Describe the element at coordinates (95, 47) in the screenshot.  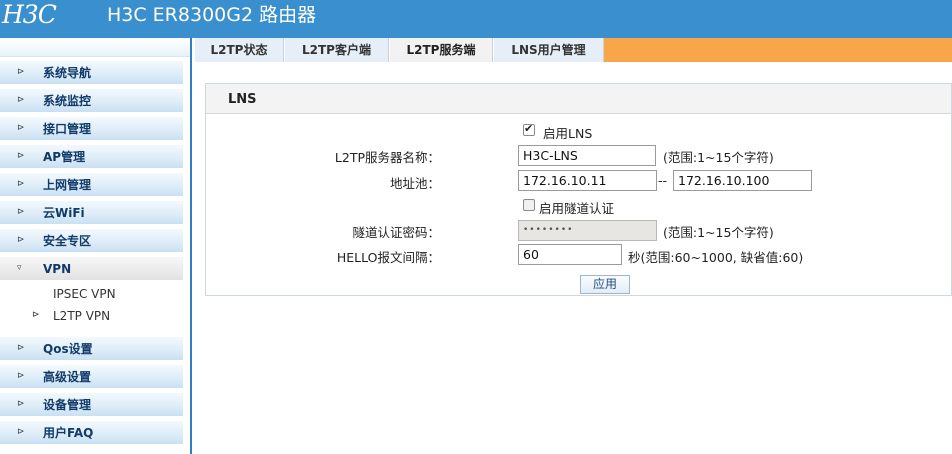
I see `sidebar-top-band` at that location.